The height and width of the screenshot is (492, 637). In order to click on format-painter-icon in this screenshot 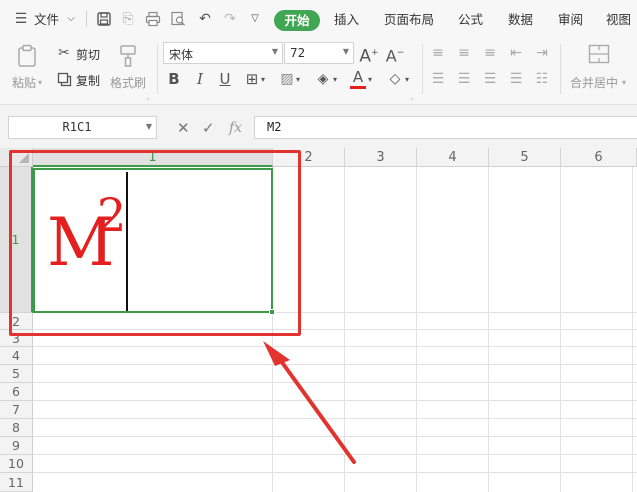, I will do `click(128, 55)`.